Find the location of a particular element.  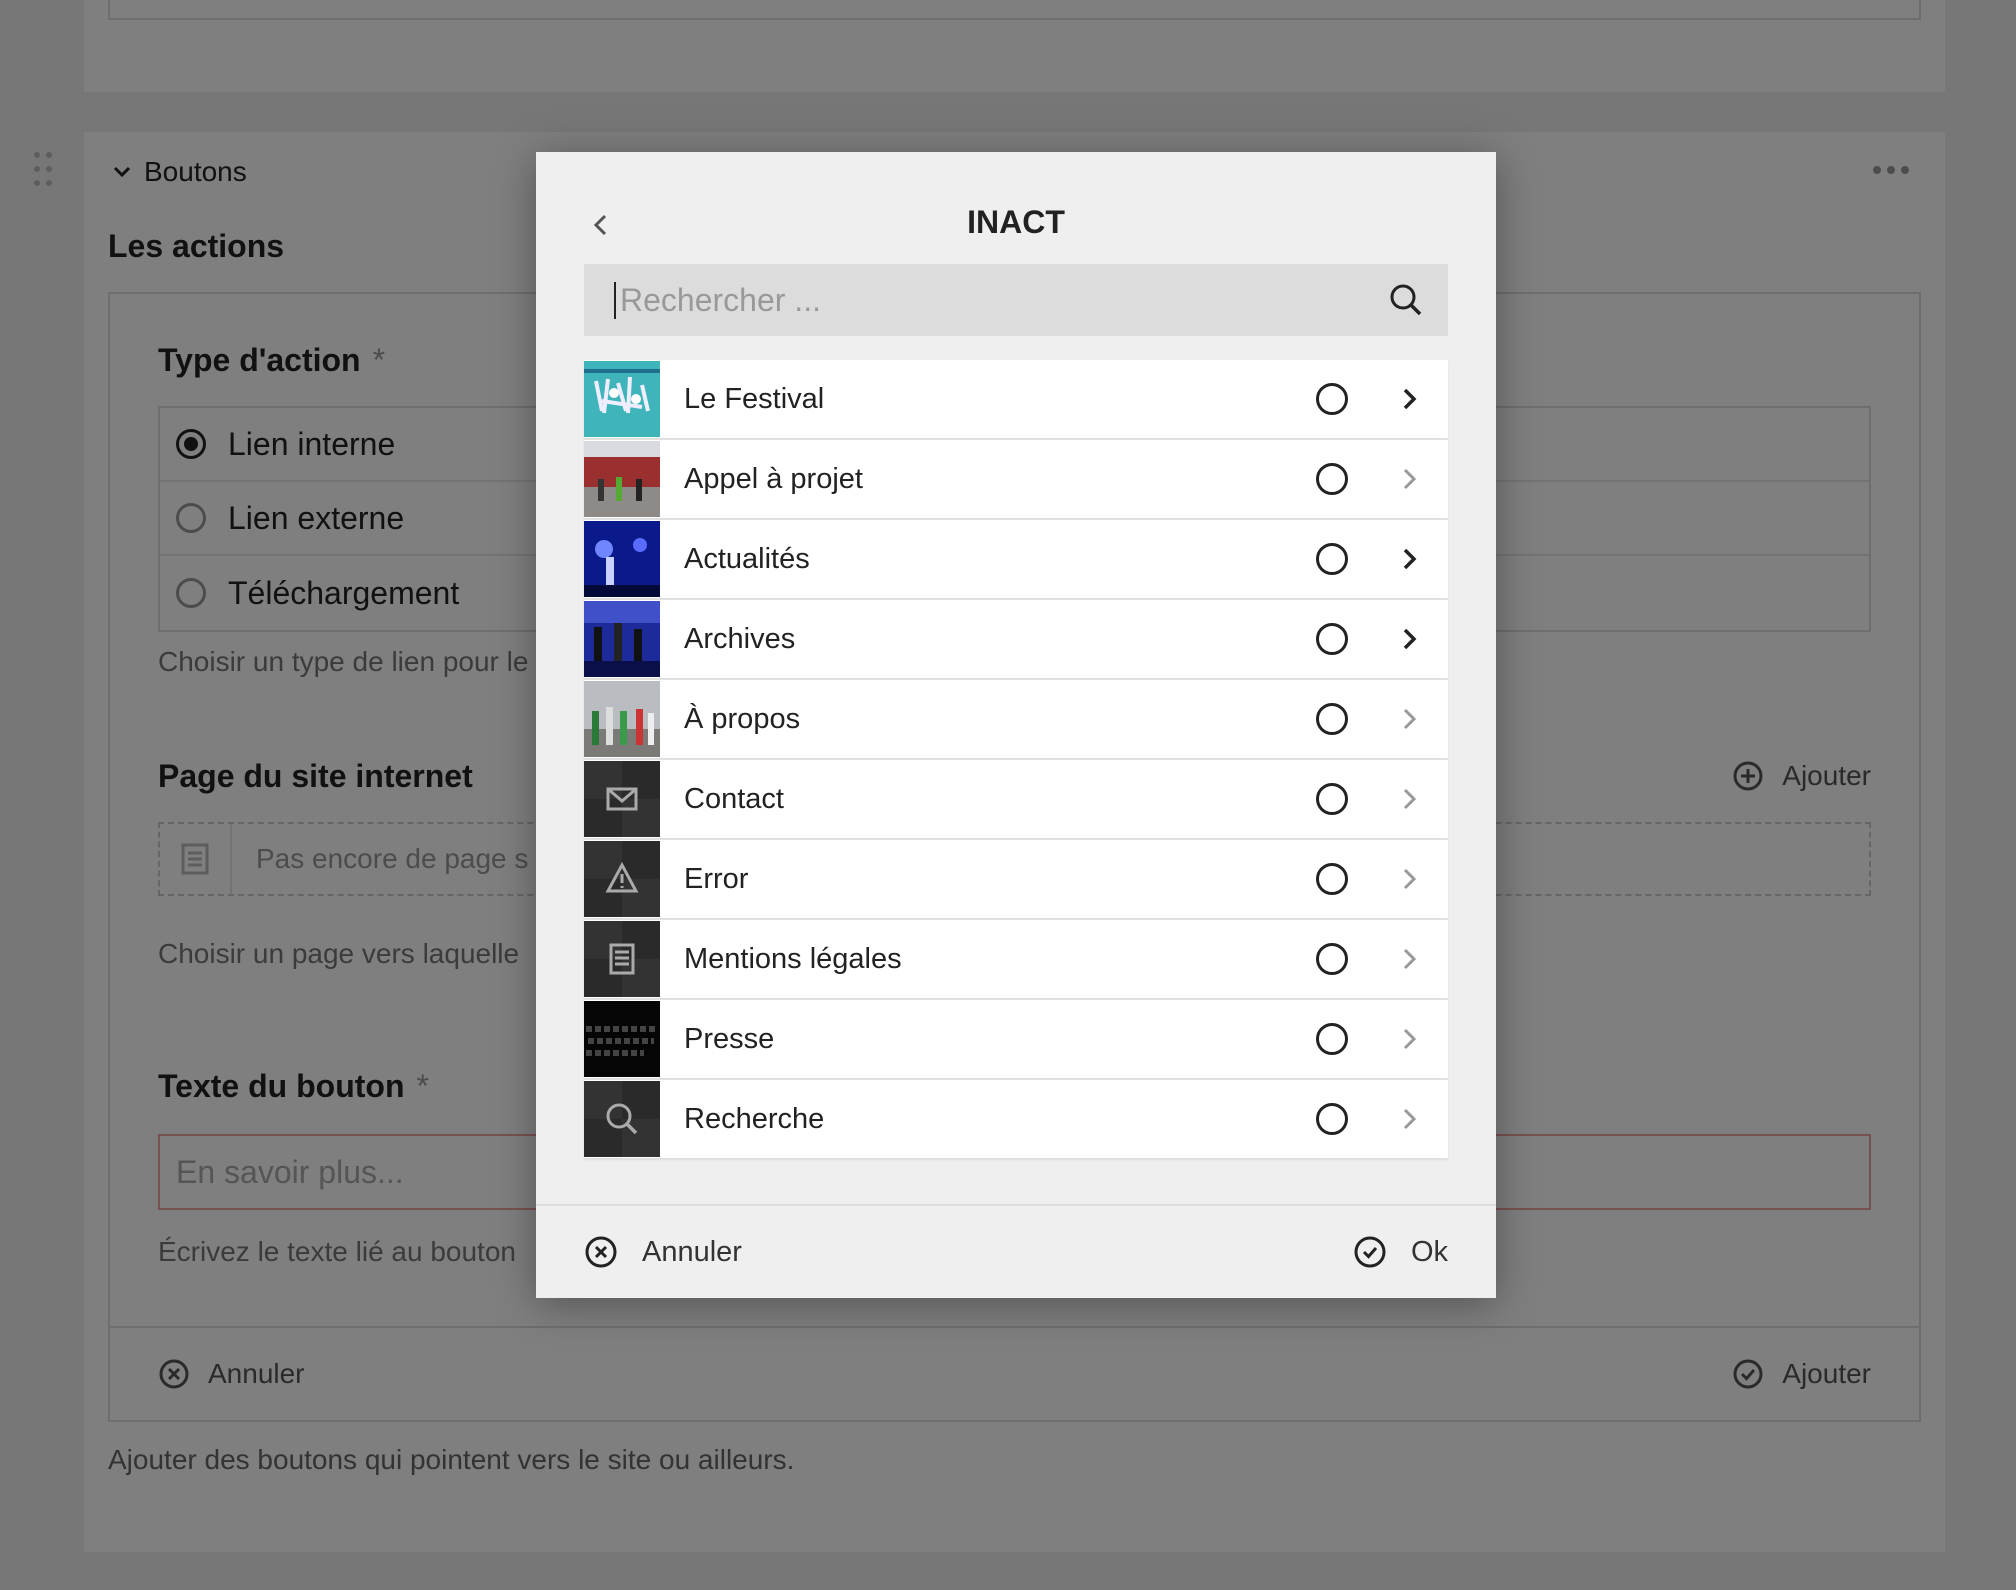

search-bar is located at coordinates (1016, 300).